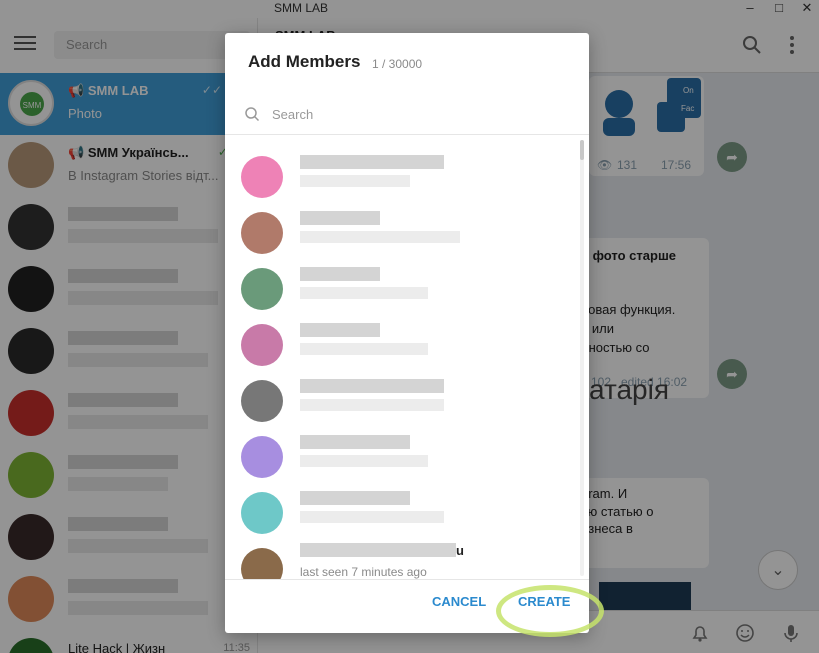 The image size is (819, 653). Describe the element at coordinates (252, 114) in the screenshot. I see `search-icon` at that location.